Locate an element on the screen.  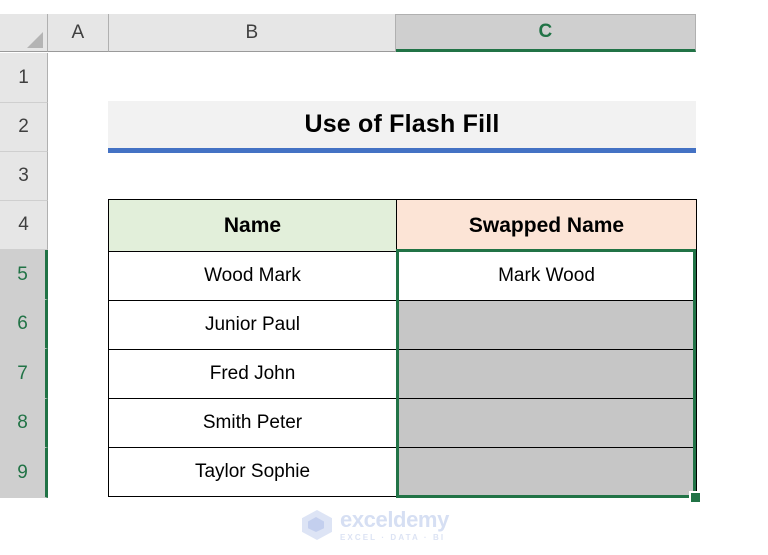
row-header-4-label: 4 is located at coordinates (23, 224).